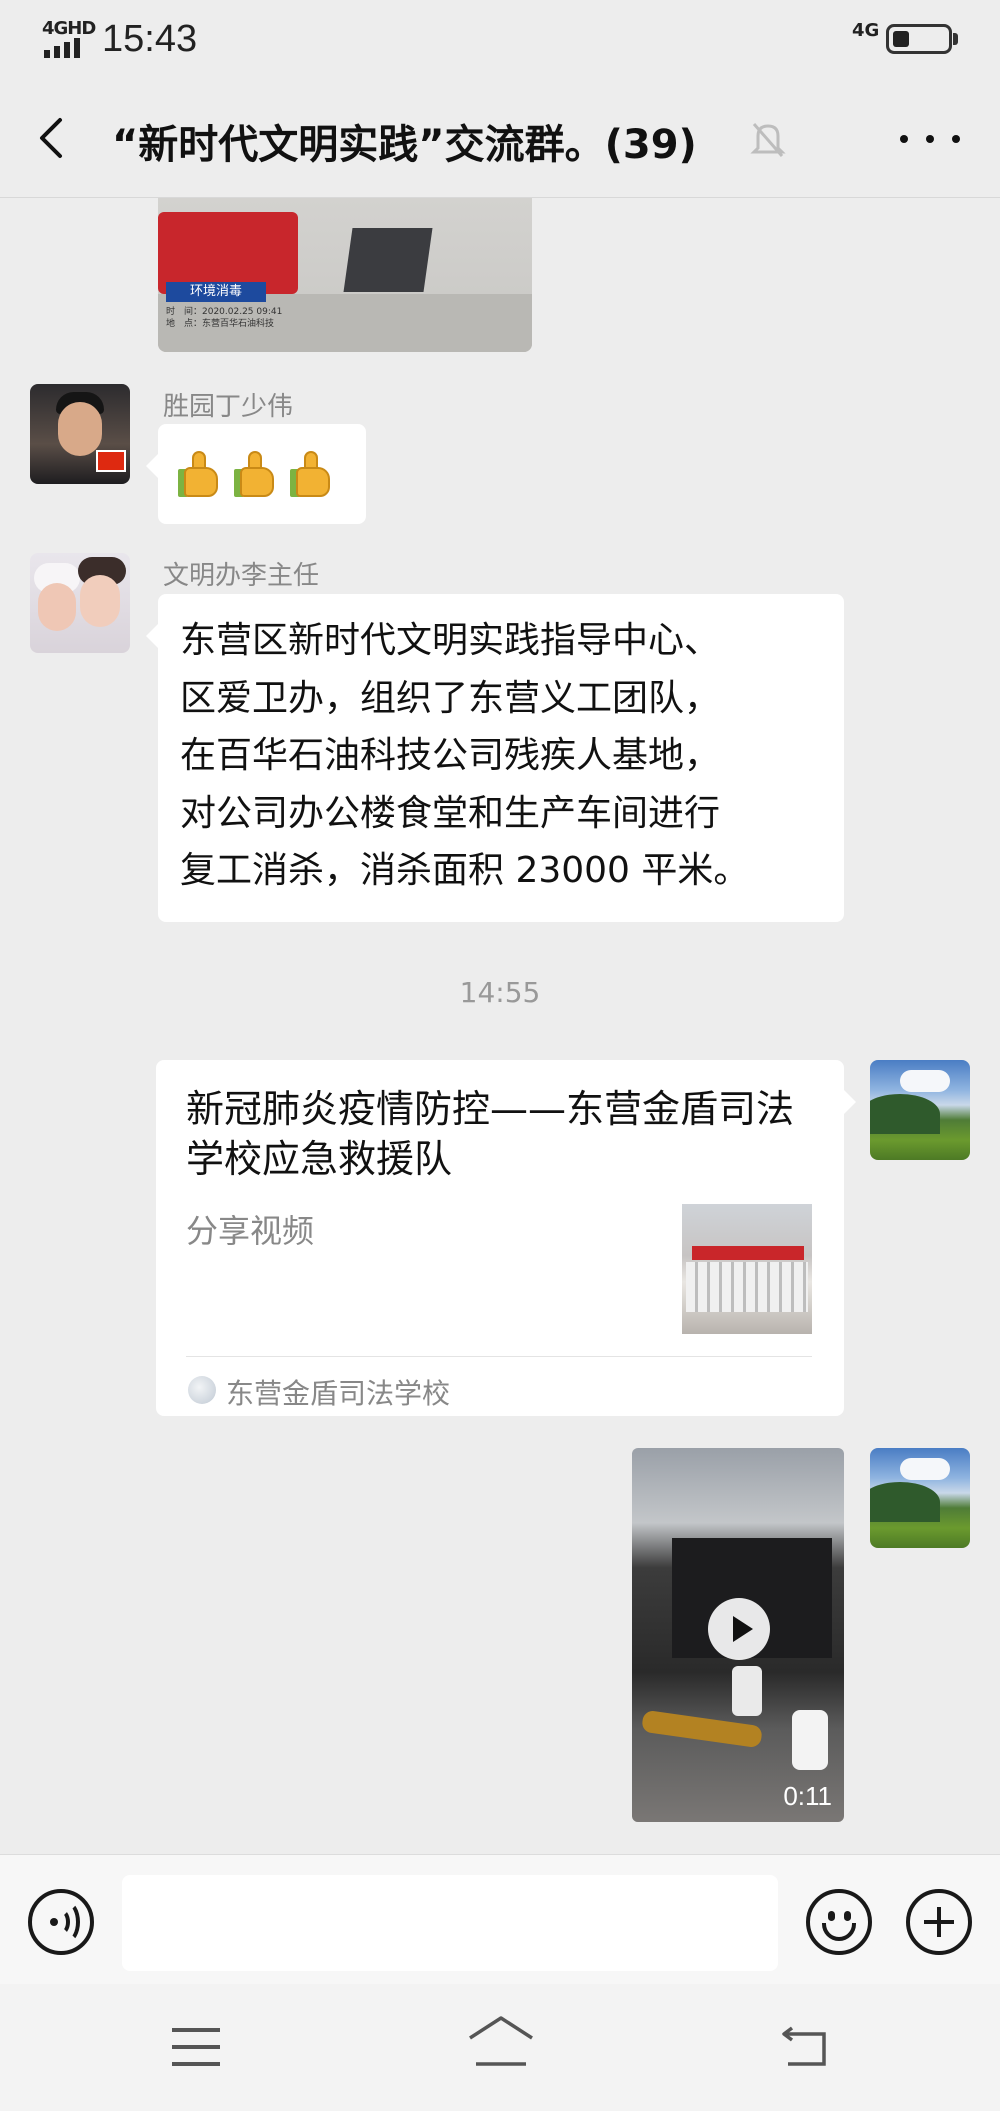  I want to click on input-bar, so click(500, 1919).